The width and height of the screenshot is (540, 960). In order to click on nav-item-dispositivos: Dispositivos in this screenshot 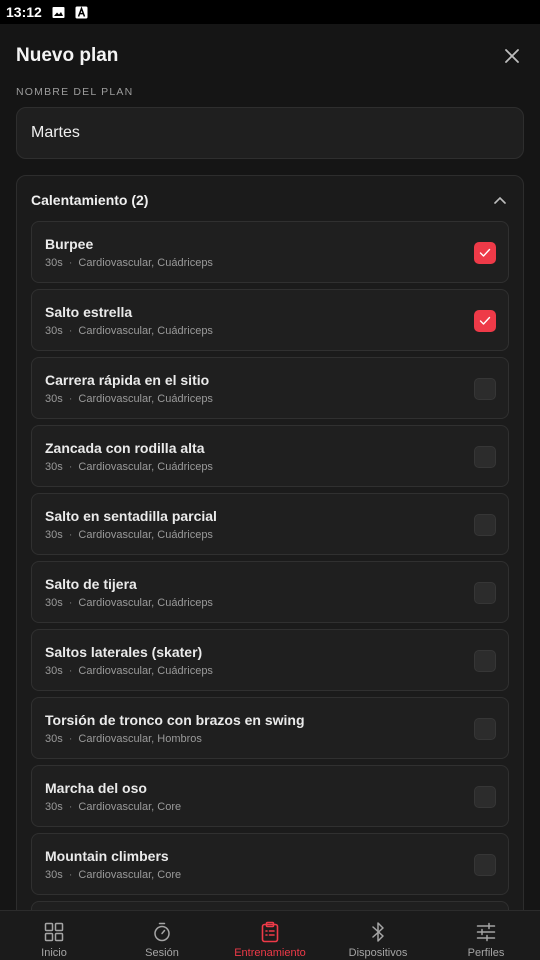, I will do `click(378, 935)`.